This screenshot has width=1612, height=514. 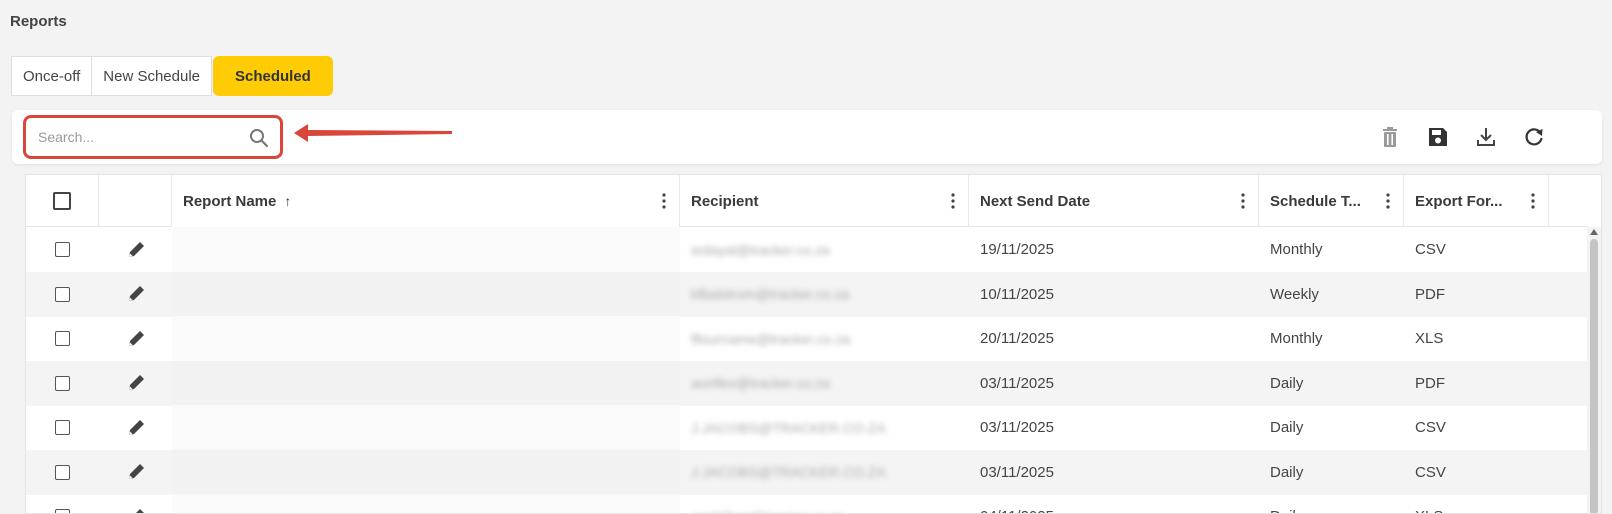 What do you see at coordinates (1534, 137) in the screenshot?
I see `refresh-icon` at bounding box center [1534, 137].